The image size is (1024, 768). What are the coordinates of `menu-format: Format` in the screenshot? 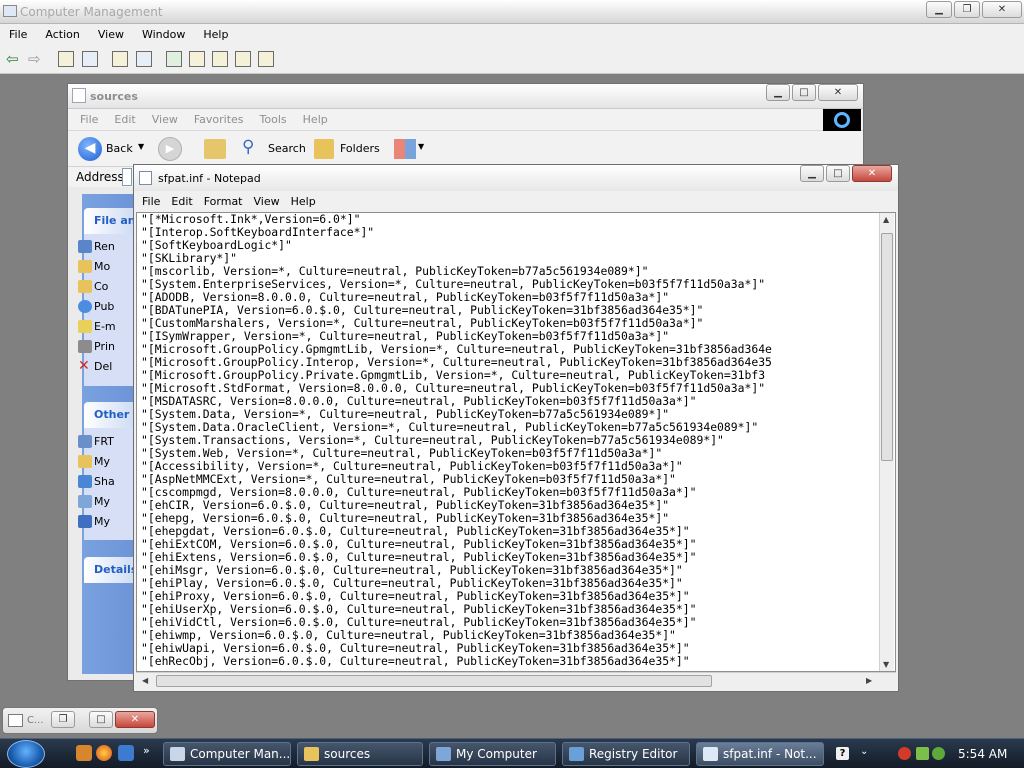 It's located at (223, 201).